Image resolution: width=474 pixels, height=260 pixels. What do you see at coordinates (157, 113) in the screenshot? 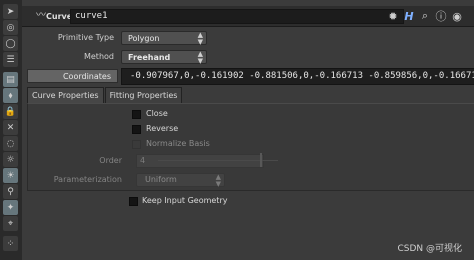
I see `close-label: Close` at bounding box center [157, 113].